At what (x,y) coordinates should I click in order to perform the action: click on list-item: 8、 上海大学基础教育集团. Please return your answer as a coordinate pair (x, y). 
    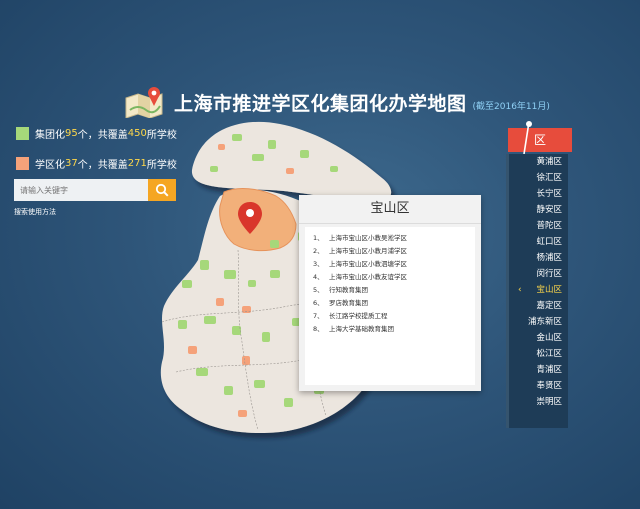
    Looking at the image, I should click on (353, 328).